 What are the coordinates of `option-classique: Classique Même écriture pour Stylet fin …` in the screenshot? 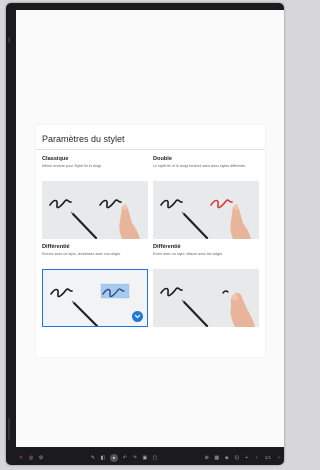 It's located at (95, 197).